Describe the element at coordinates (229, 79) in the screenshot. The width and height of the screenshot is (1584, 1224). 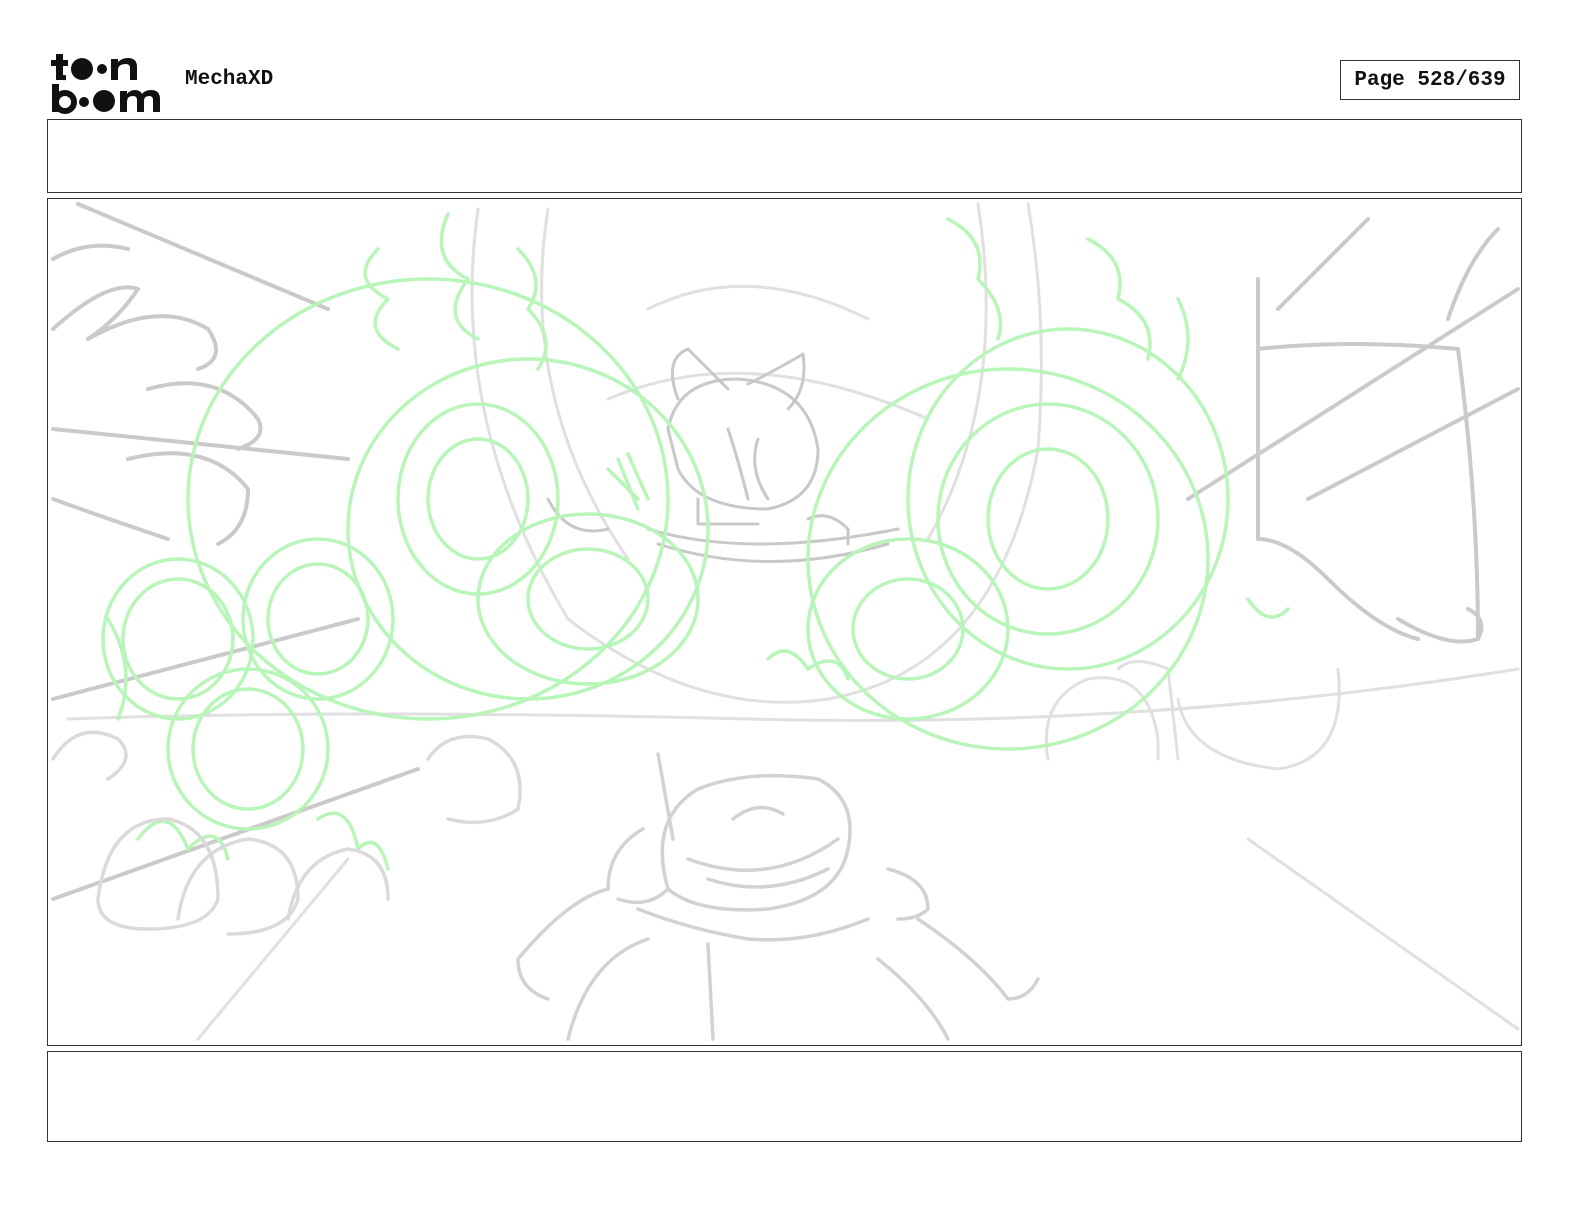
I see `project-title: MechaXD` at that location.